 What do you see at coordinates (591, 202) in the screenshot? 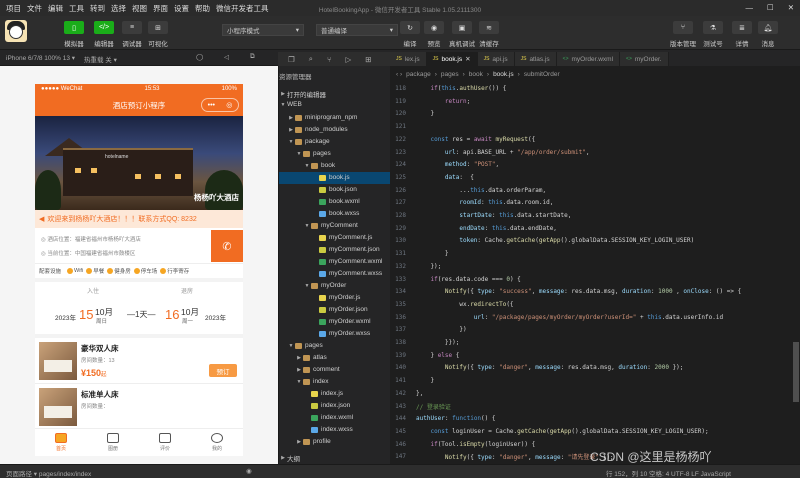
I see `code-line: 127 roomId: this.data.room.id,` at bounding box center [591, 202].